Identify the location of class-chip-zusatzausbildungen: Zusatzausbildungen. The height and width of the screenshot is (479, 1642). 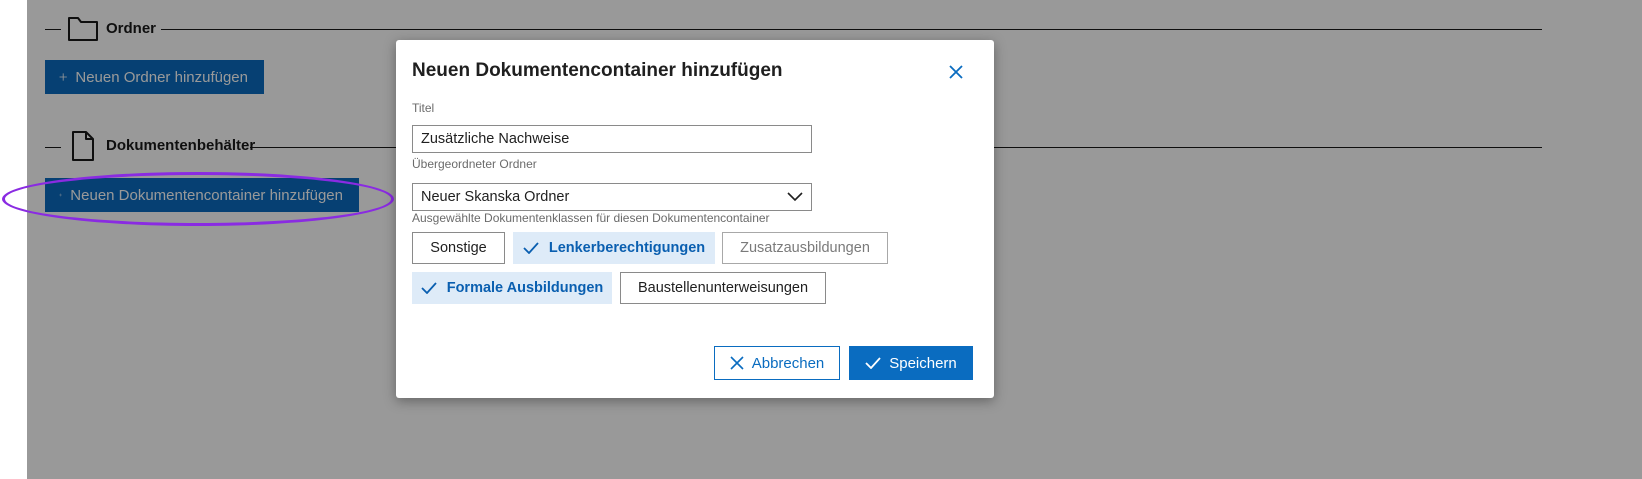
(805, 248).